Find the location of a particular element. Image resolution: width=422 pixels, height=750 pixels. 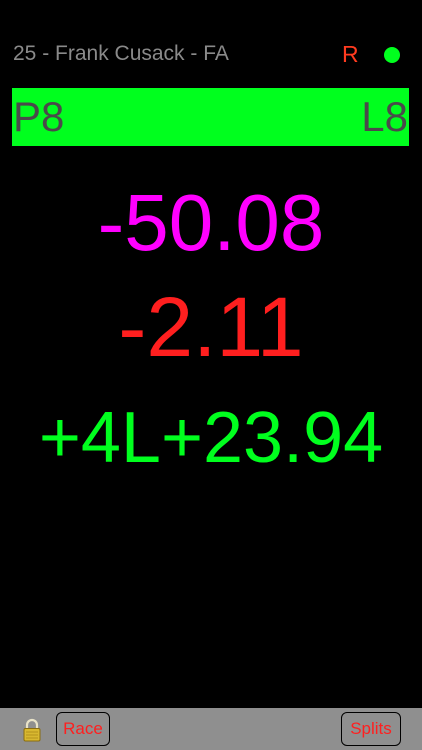

position-label: P8 is located at coordinates (39, 116).